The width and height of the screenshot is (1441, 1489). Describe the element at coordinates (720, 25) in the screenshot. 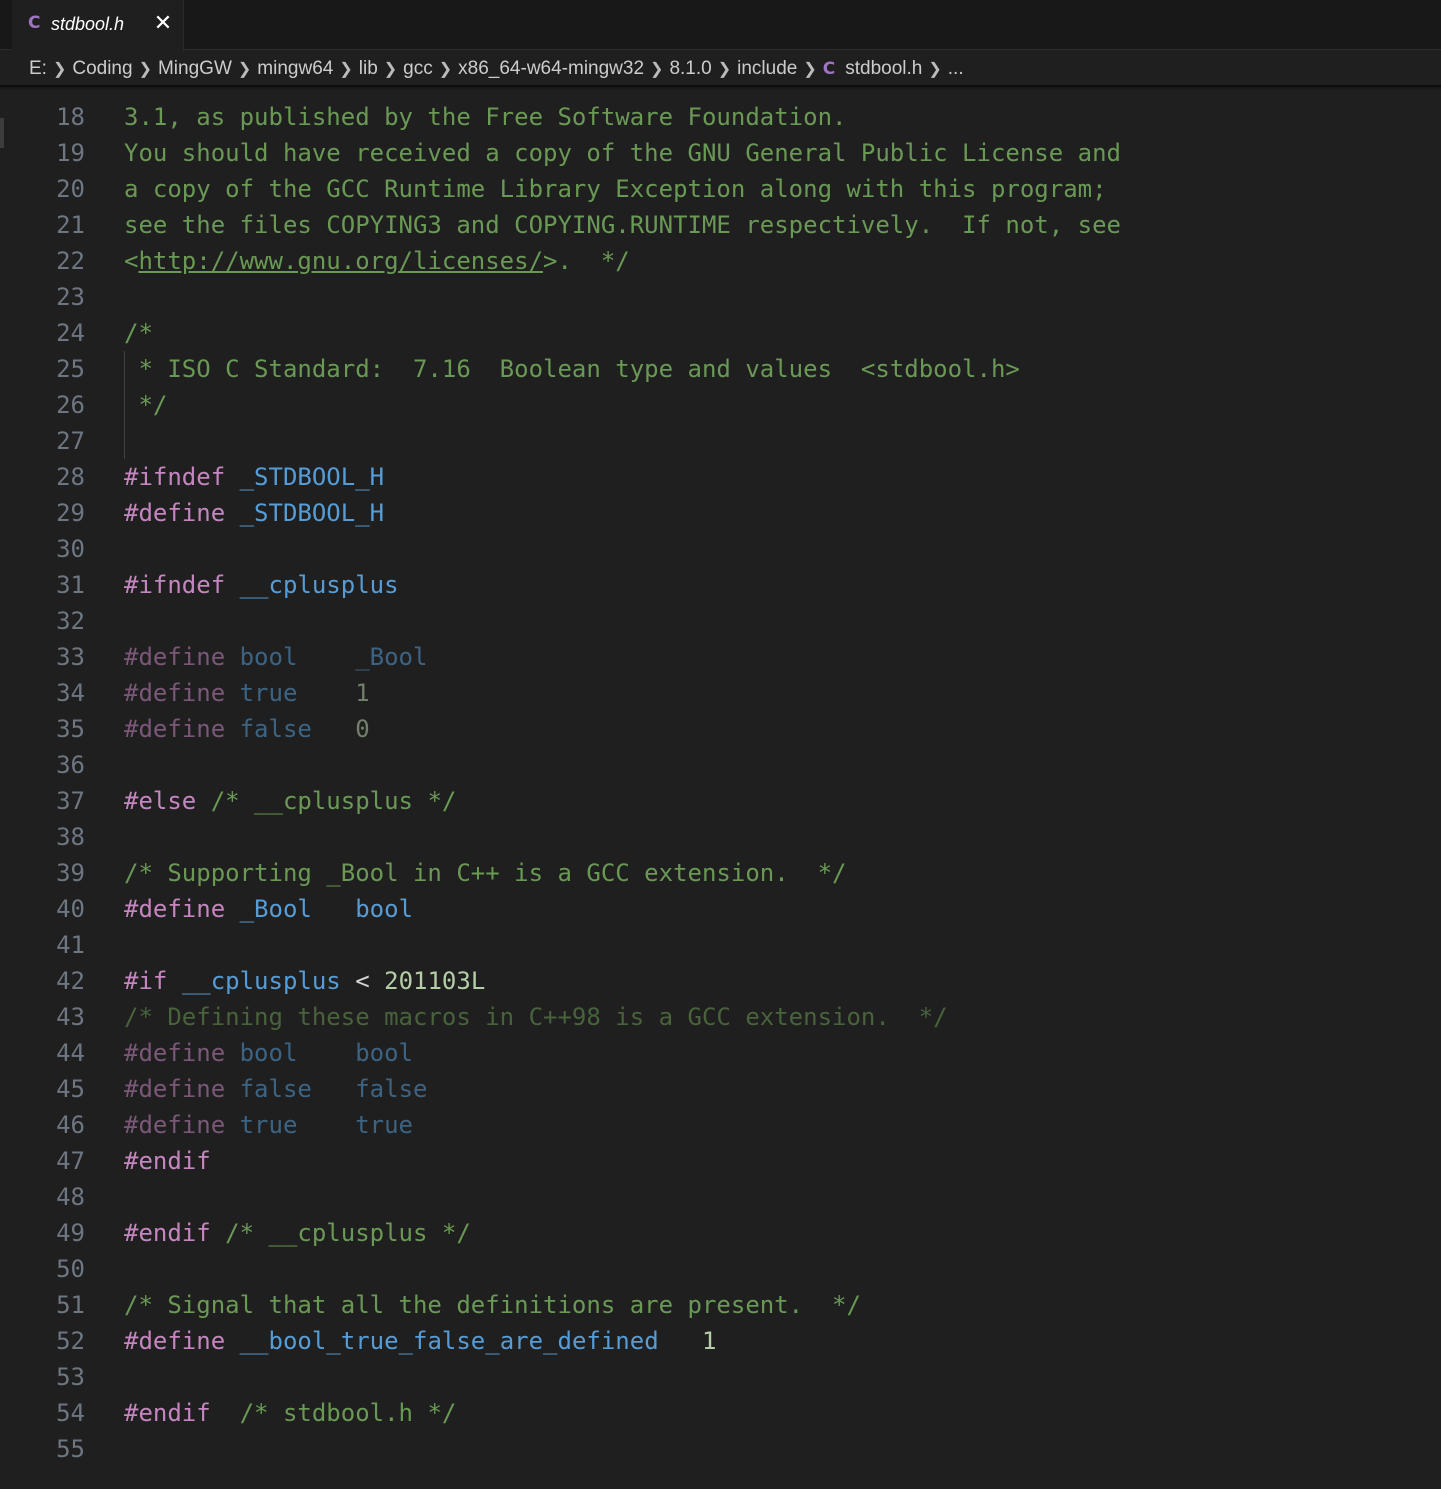

I see `editor-tab-bar: C stdbool.h ✕` at that location.